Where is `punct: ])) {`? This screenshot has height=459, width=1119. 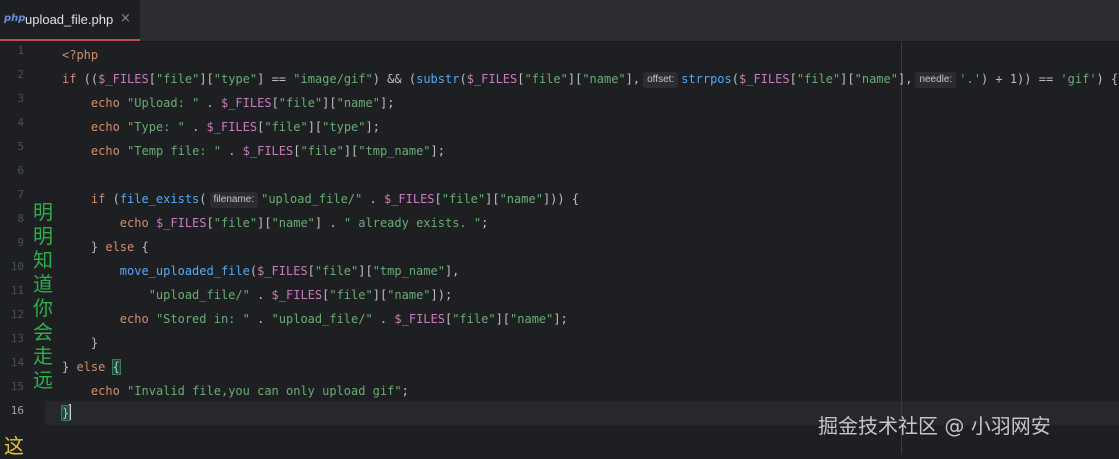 punct: ])) { is located at coordinates (561, 199).